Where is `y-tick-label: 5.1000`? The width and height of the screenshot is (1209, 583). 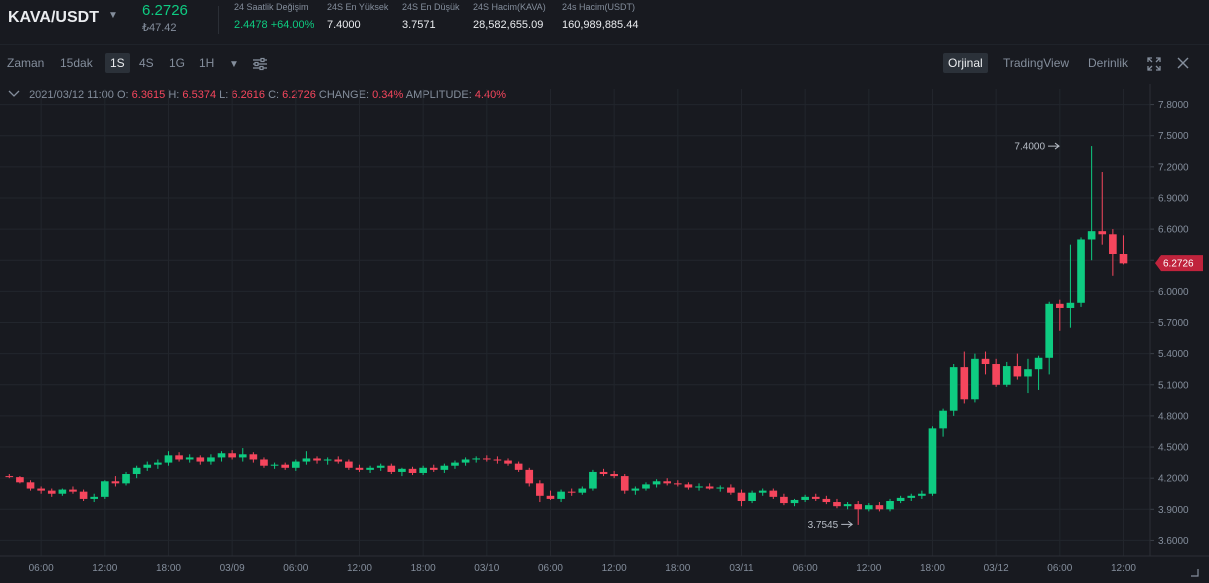 y-tick-label: 5.1000 is located at coordinates (1173, 385).